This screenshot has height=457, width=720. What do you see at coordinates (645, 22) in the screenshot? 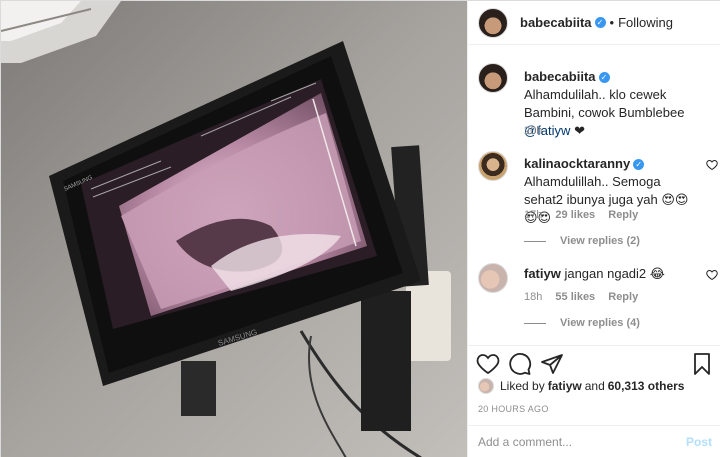
I see `follow-status-button: Following` at bounding box center [645, 22].